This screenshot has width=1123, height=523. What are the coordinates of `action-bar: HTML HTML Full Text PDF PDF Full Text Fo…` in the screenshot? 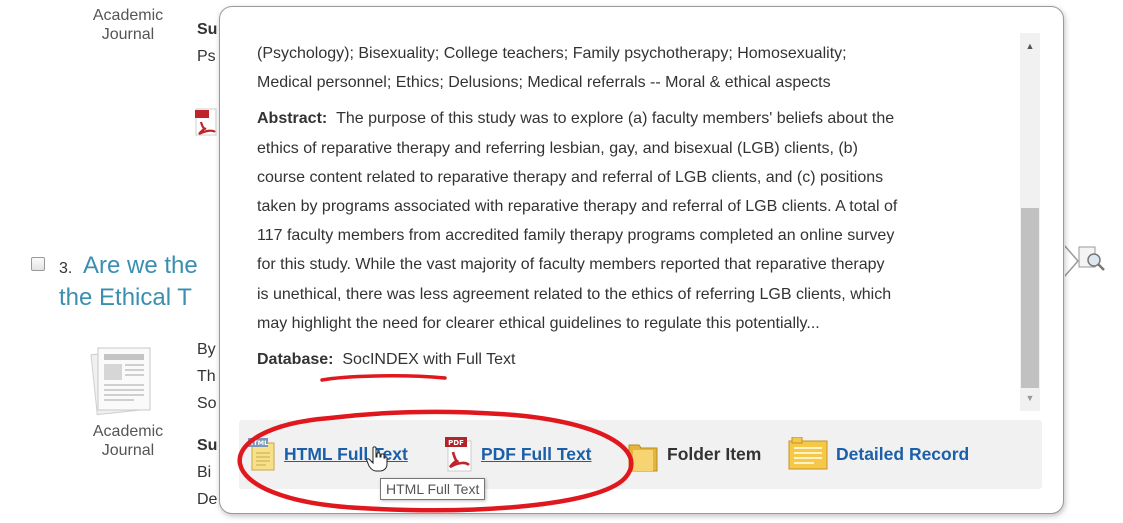 It's located at (640, 454).